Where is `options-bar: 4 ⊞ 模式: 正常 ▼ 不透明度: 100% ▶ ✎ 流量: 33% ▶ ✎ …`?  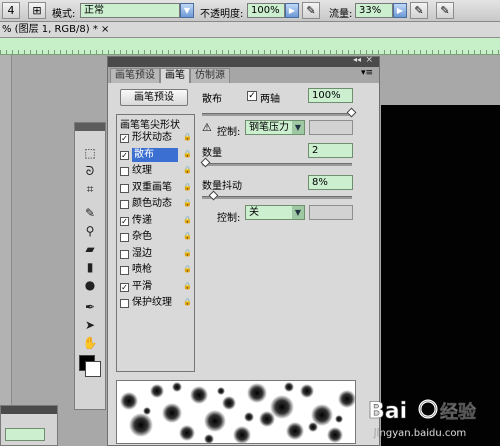
options-bar: 4 ⊞ 模式: 正常 ▼ 不透明度: 100% ▶ ✎ 流量: 33% ▶ ✎ … is located at coordinates (250, 11).